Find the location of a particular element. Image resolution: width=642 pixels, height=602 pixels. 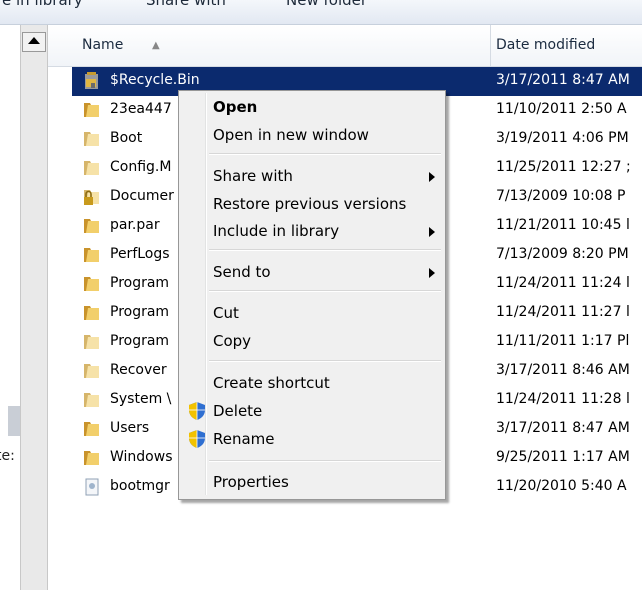

menu-item-label: Send to is located at coordinates (242, 272).